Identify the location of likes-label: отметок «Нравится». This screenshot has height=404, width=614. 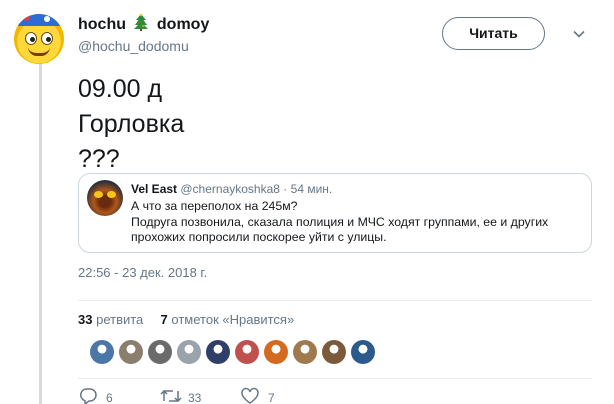
(232, 319).